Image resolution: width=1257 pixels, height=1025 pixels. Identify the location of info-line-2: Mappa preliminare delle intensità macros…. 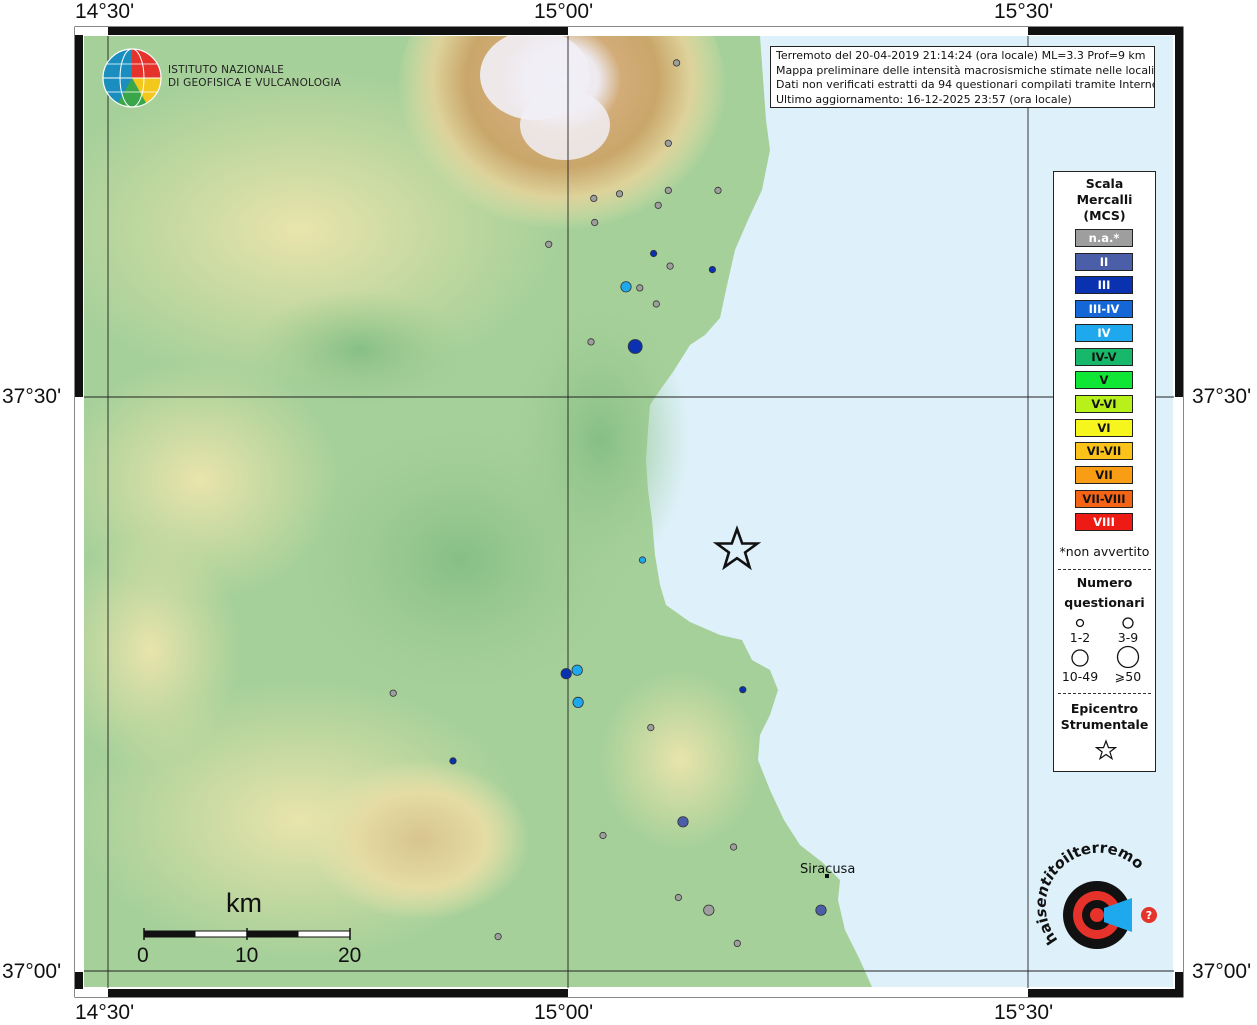
(965, 70).